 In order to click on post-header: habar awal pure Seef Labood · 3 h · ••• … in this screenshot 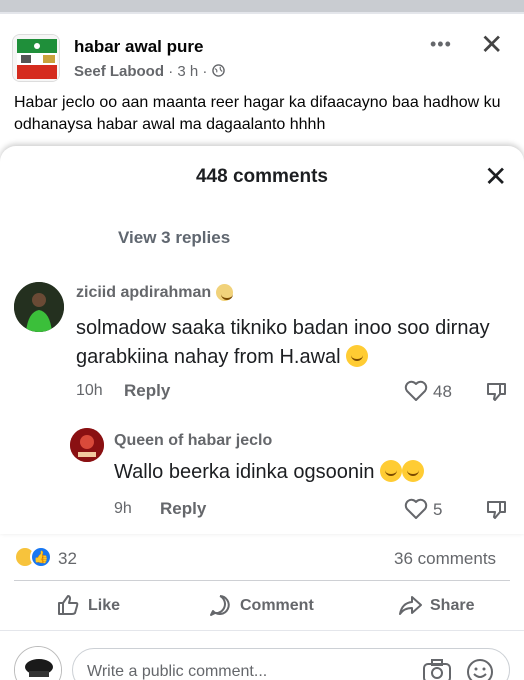, I will do `click(262, 53)`.